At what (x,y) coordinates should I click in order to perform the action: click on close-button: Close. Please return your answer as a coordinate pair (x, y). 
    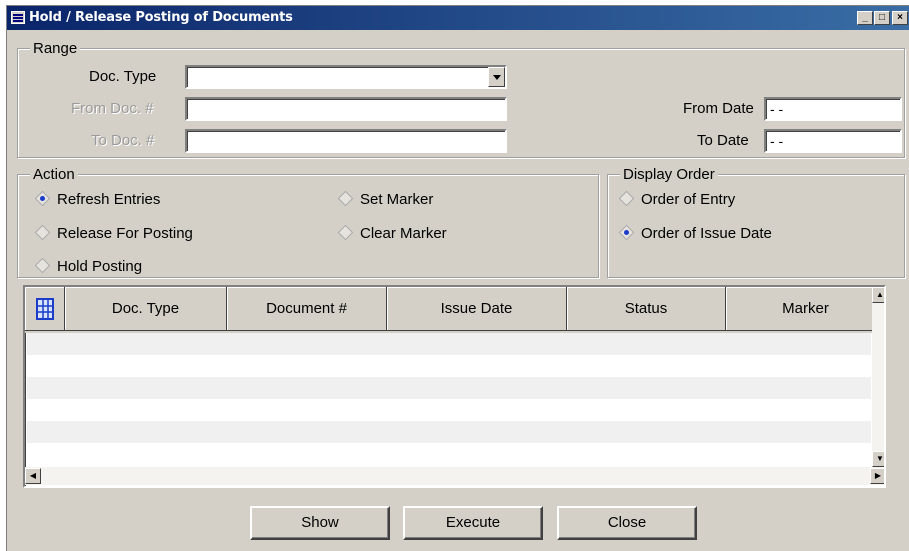
    Looking at the image, I should click on (627, 523).